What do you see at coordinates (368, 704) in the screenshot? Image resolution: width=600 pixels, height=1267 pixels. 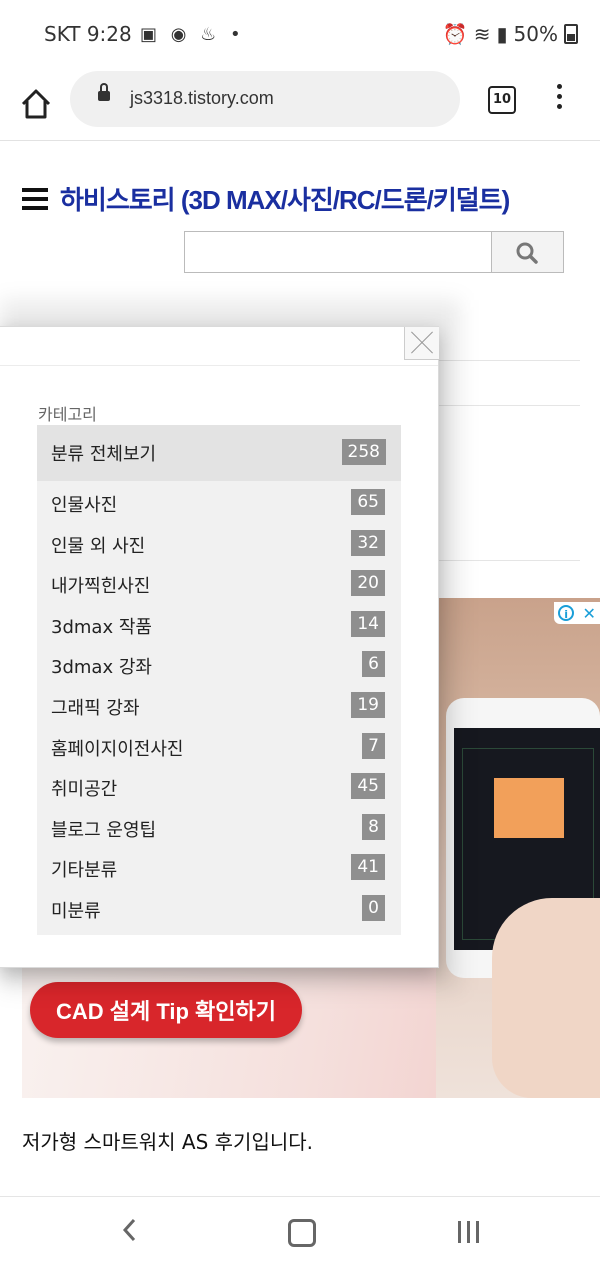 I see `category-count-badge: 19` at bounding box center [368, 704].